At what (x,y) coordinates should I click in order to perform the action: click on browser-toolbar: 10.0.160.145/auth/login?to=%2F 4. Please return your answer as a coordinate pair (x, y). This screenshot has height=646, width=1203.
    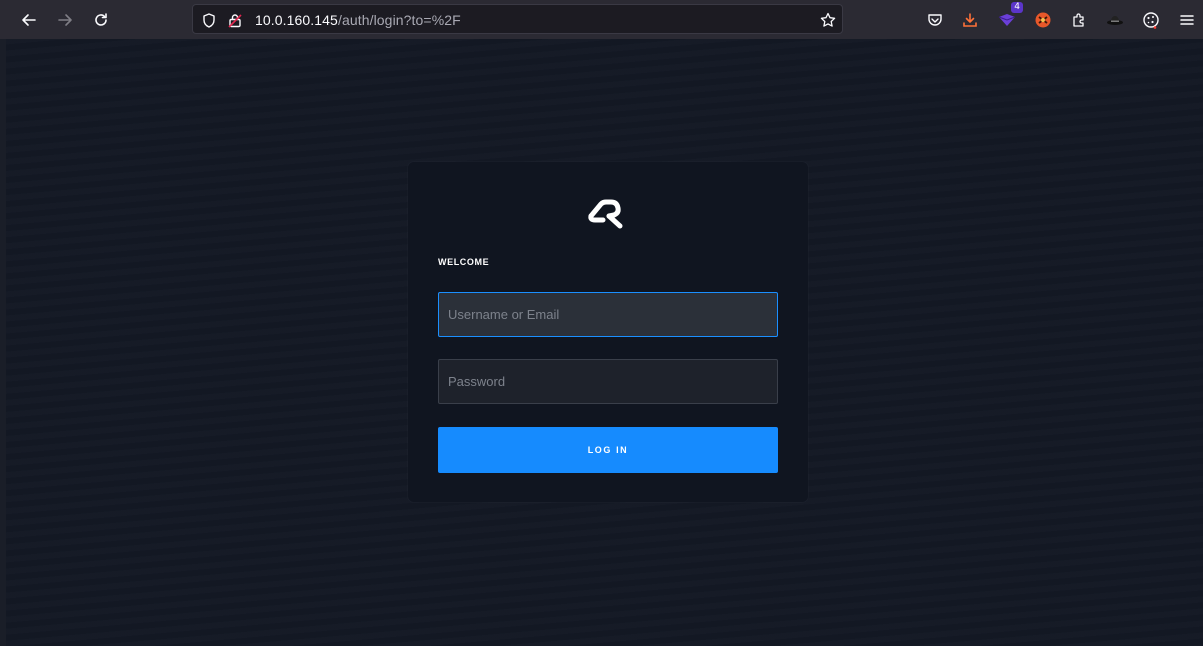
    Looking at the image, I should click on (601, 19).